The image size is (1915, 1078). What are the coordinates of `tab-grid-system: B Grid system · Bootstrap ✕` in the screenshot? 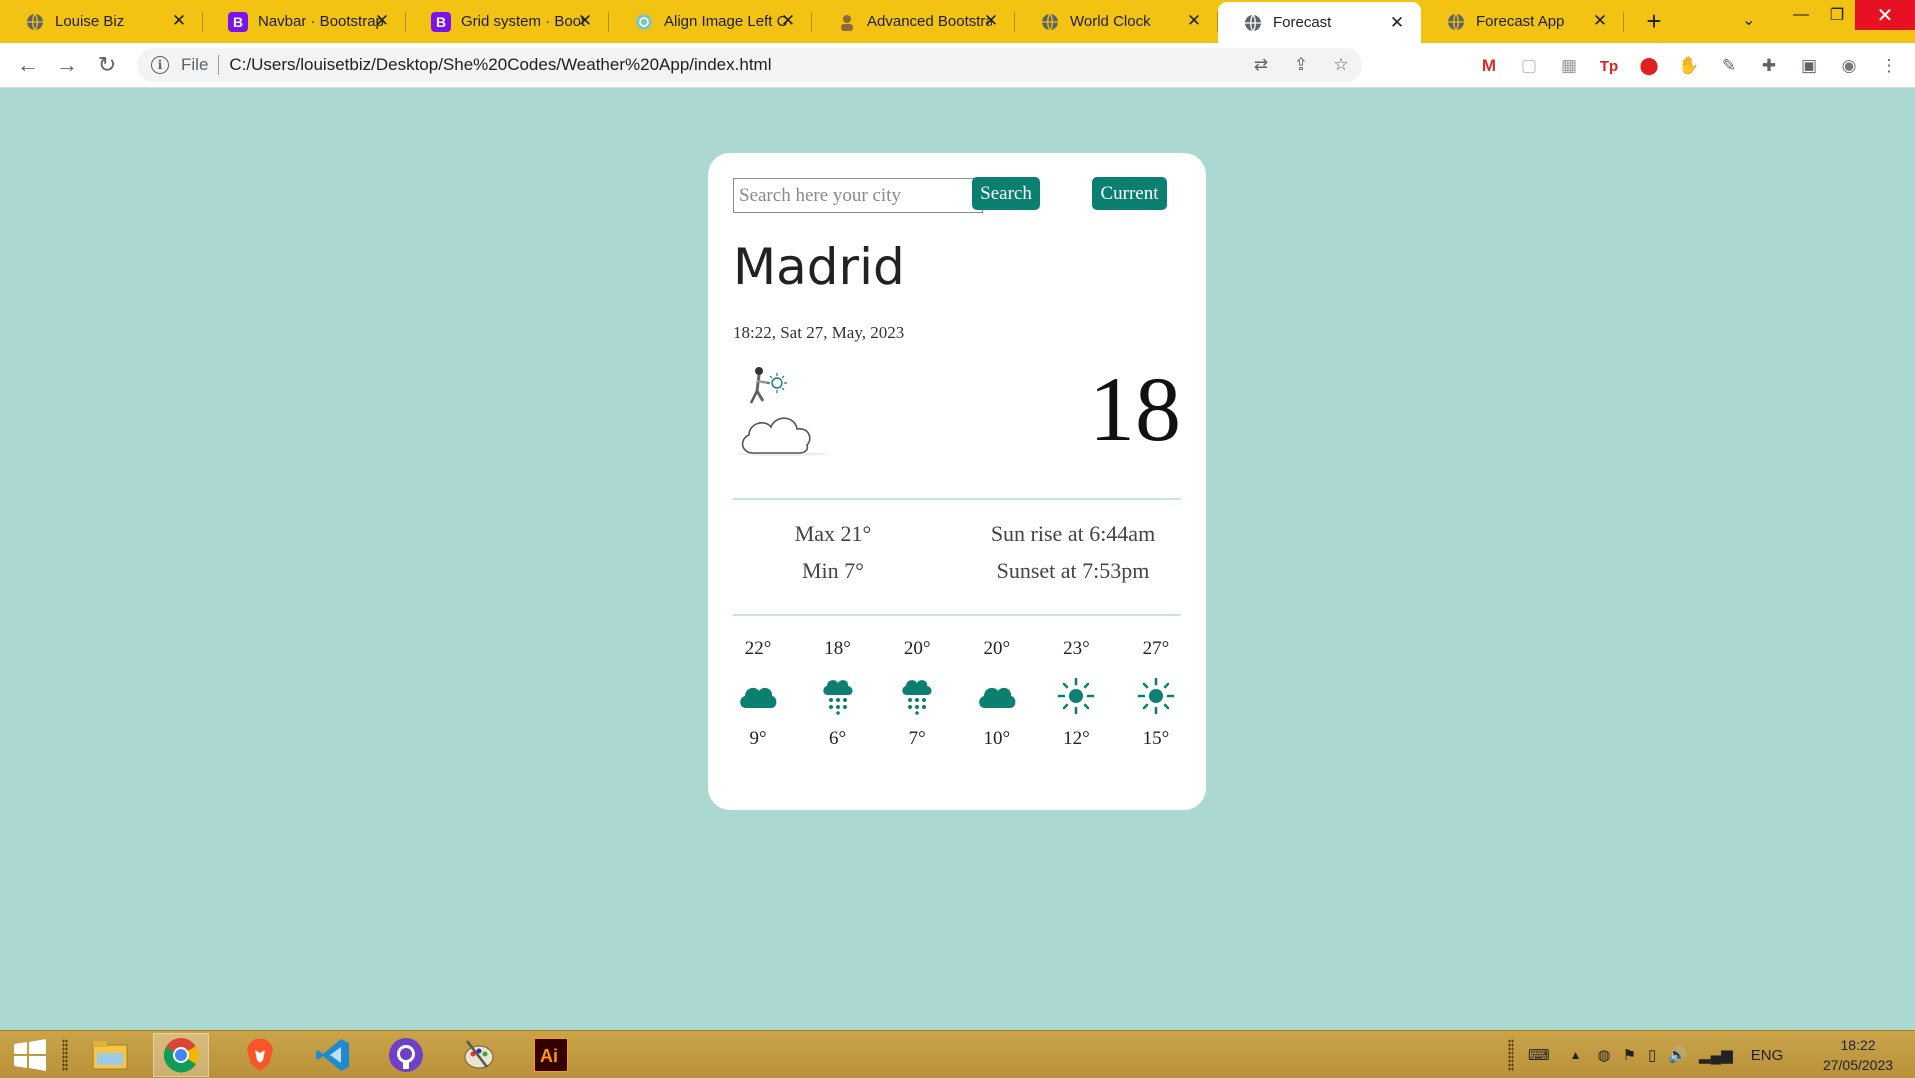 It's located at (507, 21).